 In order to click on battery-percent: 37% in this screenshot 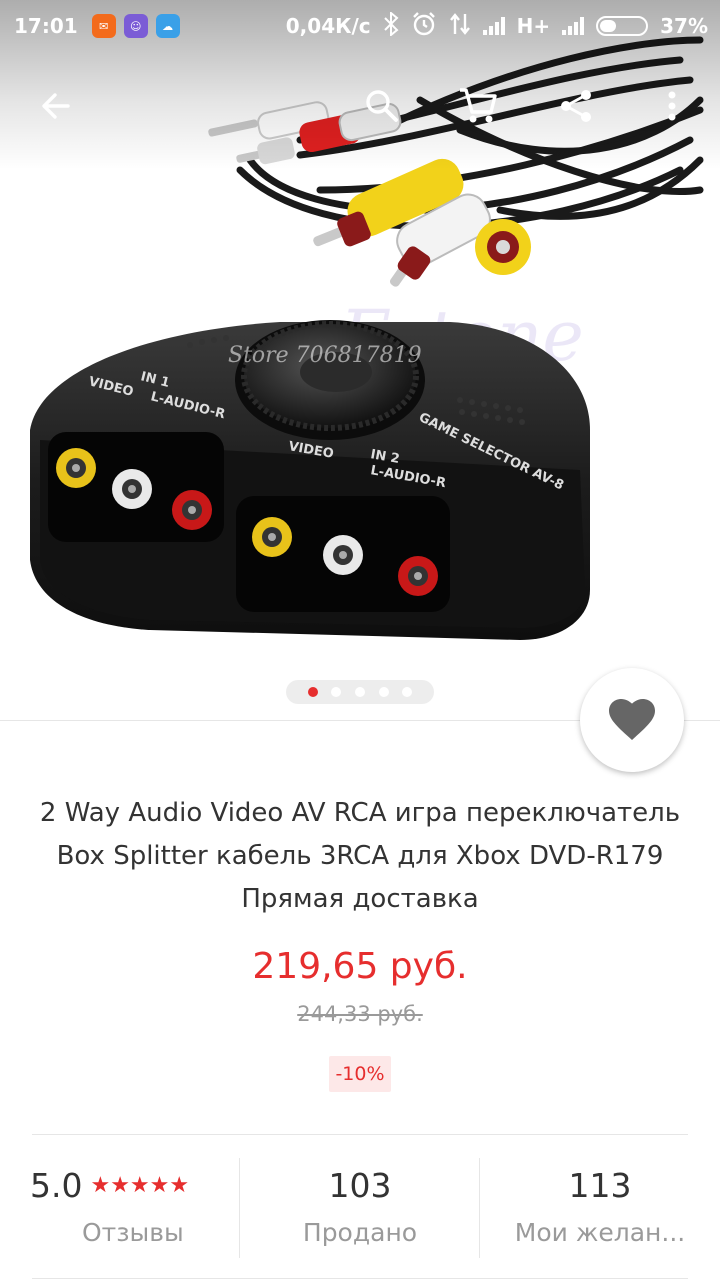, I will do `click(684, 26)`.